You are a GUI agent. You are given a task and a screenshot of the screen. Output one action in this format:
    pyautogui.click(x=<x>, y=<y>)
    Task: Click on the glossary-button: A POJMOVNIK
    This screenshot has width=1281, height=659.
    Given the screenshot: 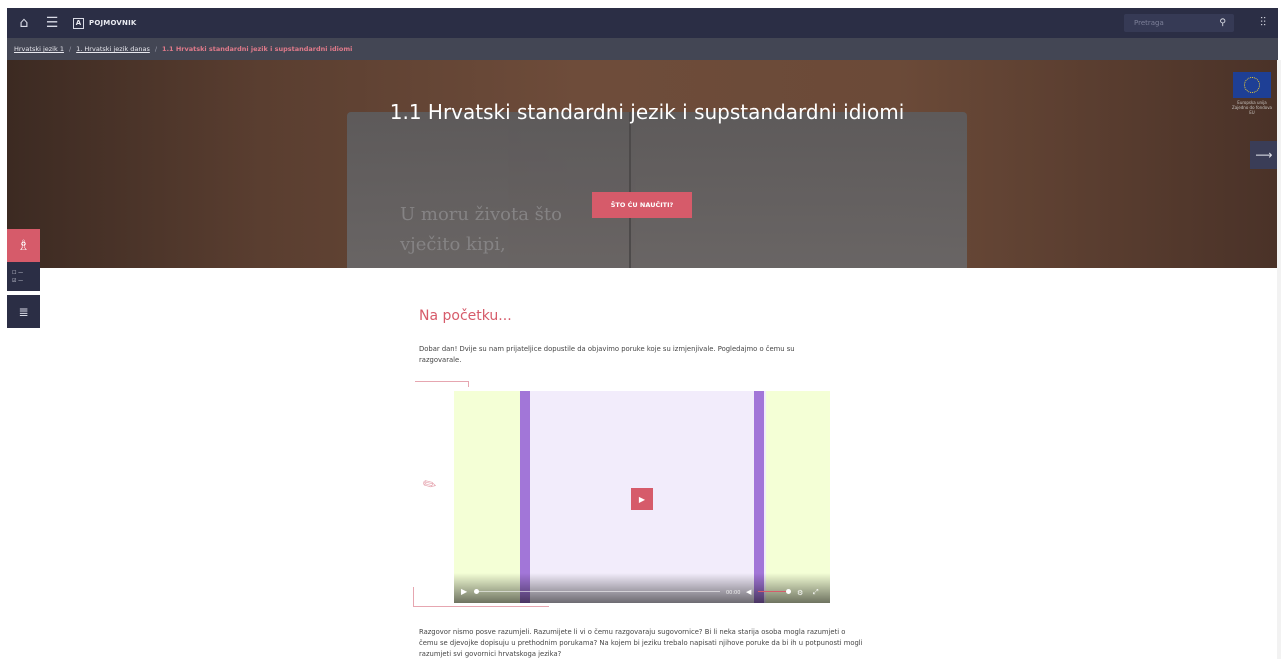 What is the action you would take?
    pyautogui.click(x=105, y=23)
    